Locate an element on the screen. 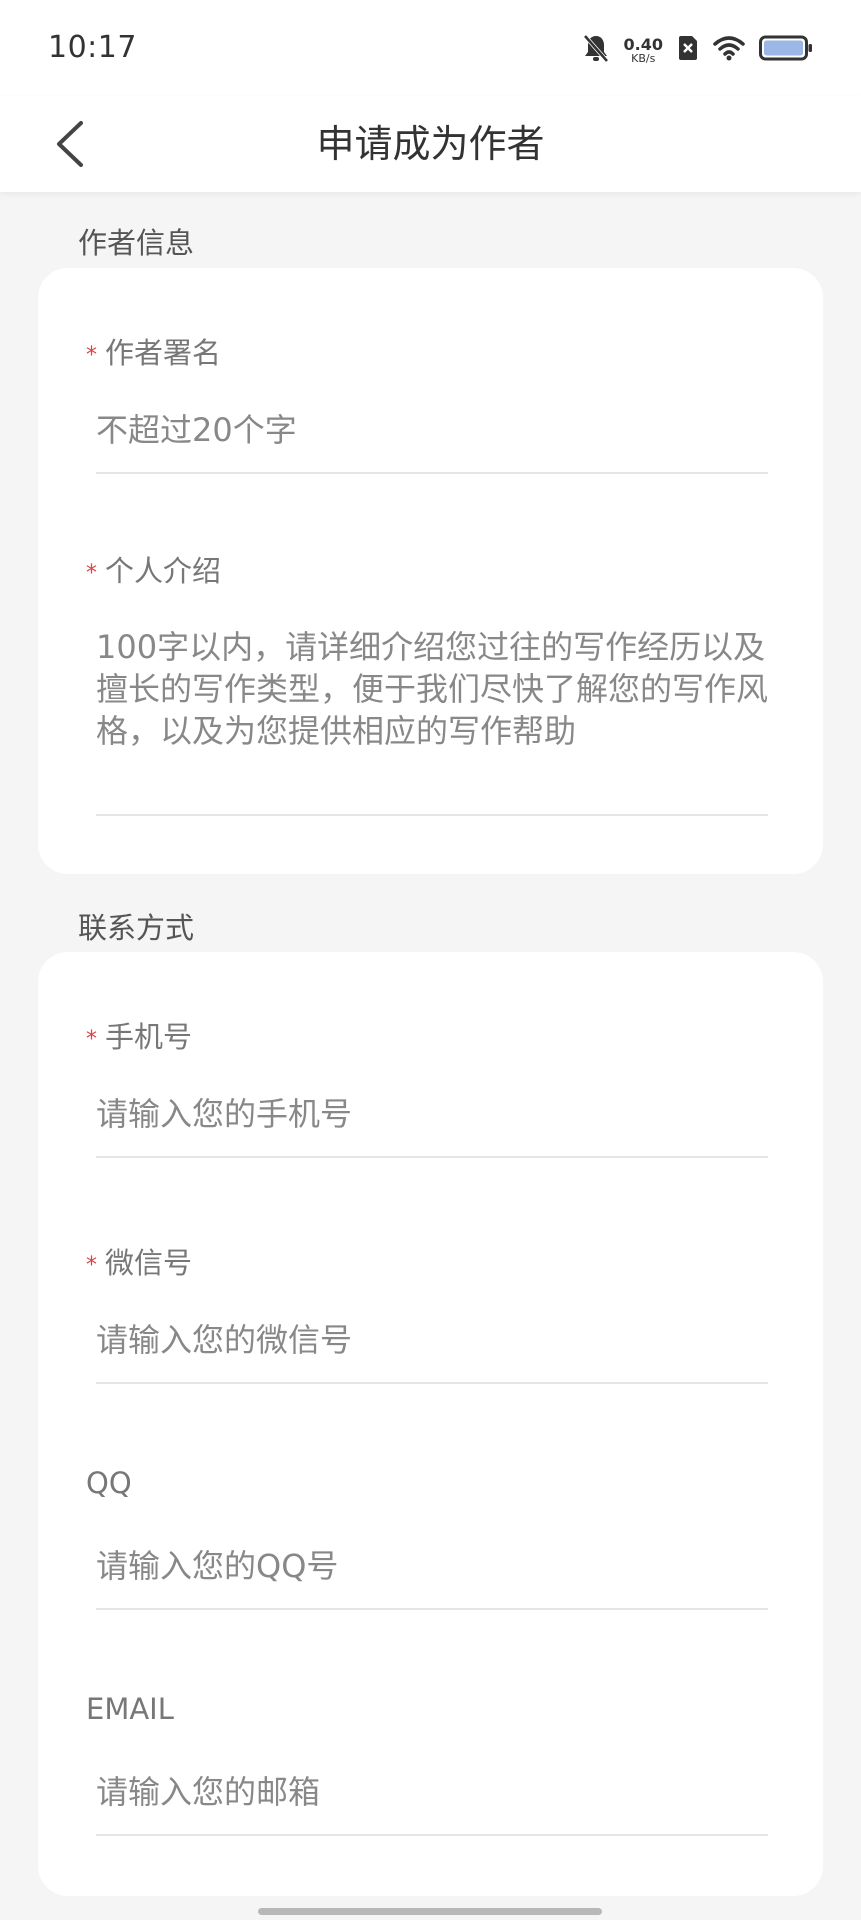 Image resolution: width=861 pixels, height=1920 pixels. phone-input is located at coordinates (432, 1114).